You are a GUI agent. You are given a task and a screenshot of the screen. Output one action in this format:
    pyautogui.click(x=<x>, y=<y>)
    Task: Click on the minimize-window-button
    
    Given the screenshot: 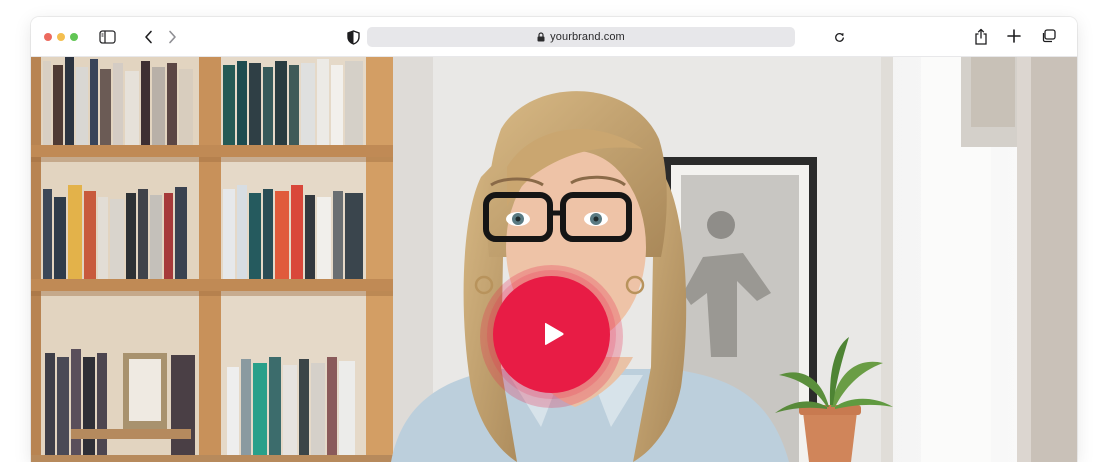 What is the action you would take?
    pyautogui.click(x=61, y=37)
    